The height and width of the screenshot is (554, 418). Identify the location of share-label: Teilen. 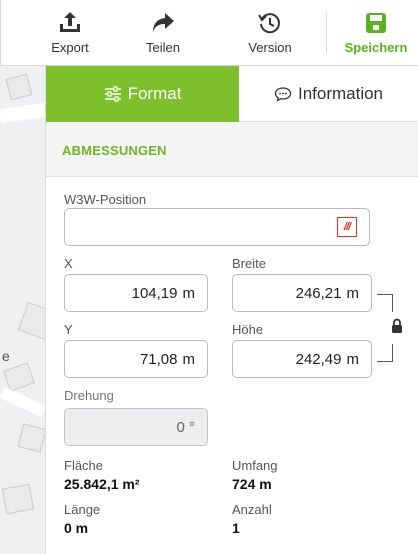
(163, 47).